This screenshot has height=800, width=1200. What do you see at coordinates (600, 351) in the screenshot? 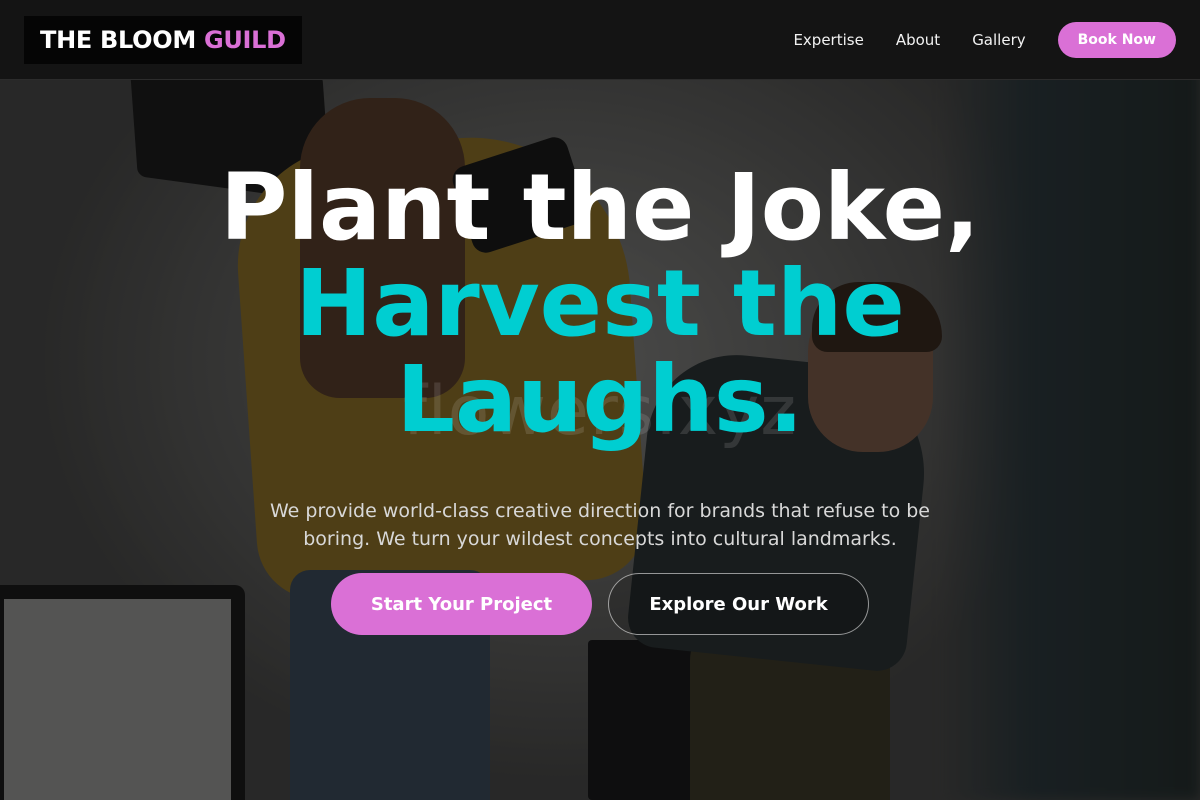
I see `headline-line-2: Harvest the Laughs.` at bounding box center [600, 351].